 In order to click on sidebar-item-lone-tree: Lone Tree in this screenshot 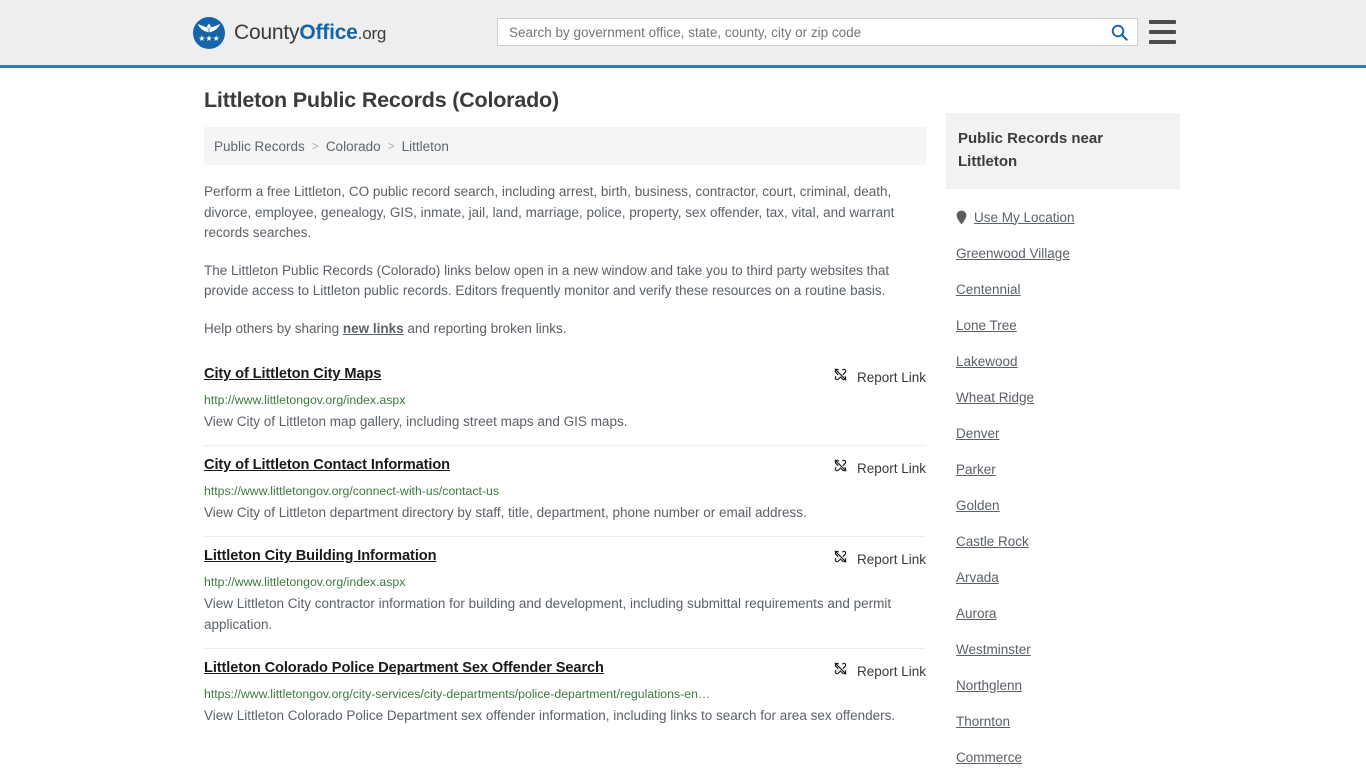, I will do `click(1063, 325)`.